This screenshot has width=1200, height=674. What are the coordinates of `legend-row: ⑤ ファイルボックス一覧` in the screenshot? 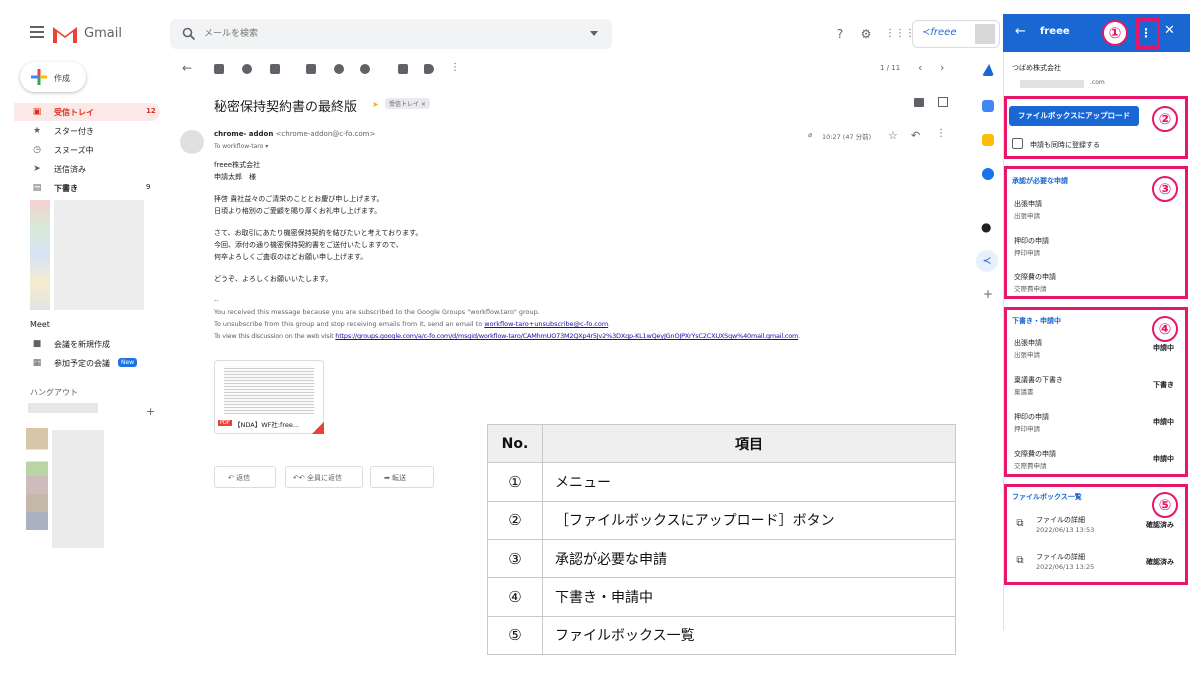 It's located at (721, 635).